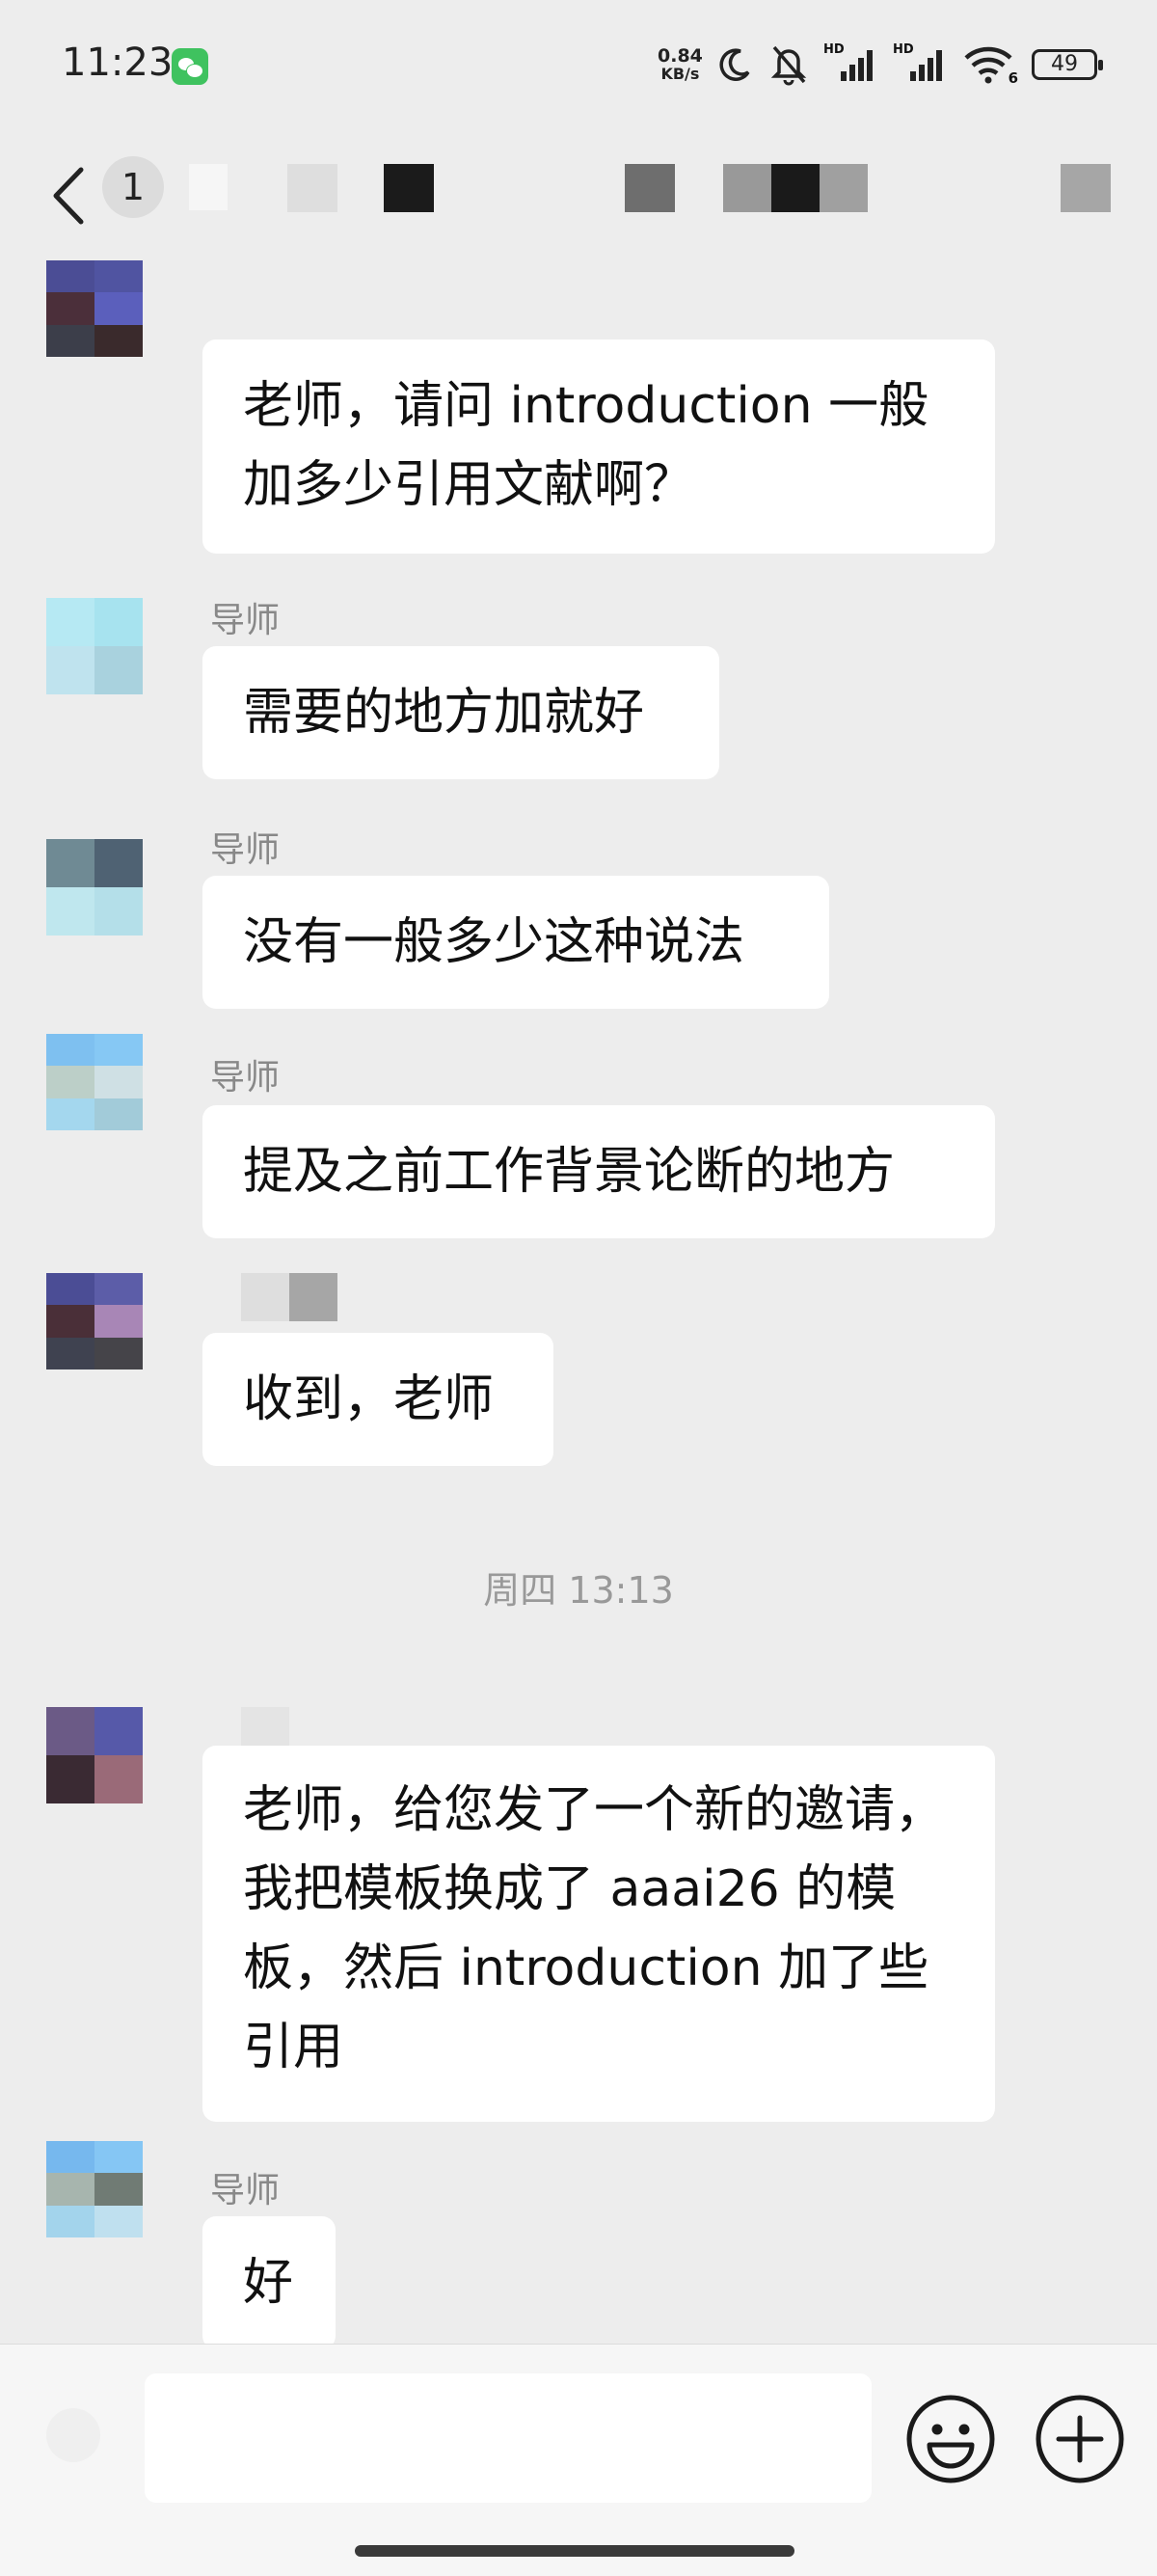 This screenshot has height=2576, width=1157. Describe the element at coordinates (369, 1399) in the screenshot. I see `message-text: 收到，老师` at that location.